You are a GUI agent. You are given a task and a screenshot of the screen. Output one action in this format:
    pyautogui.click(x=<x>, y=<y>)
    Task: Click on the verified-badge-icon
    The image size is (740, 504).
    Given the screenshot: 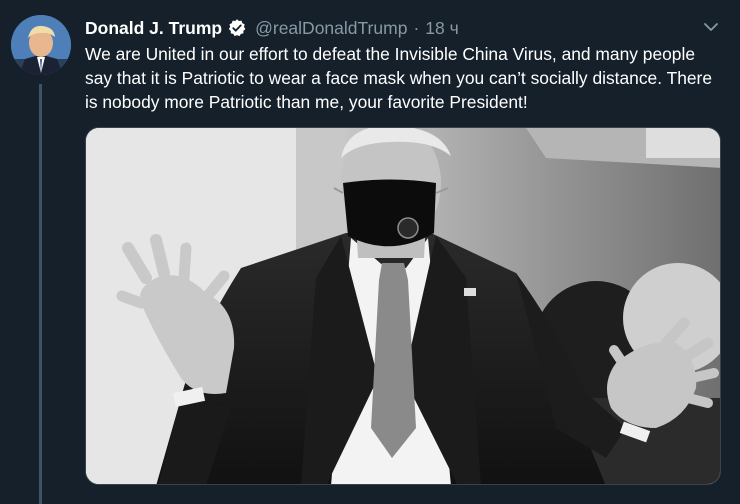 What is the action you would take?
    pyautogui.click(x=237, y=28)
    